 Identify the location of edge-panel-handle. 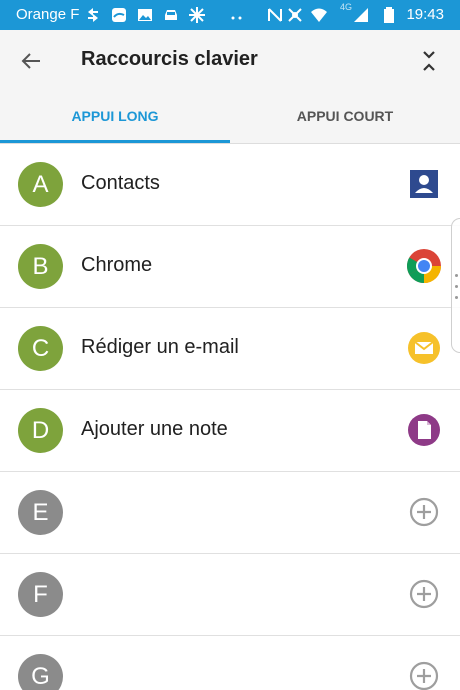
(455, 285).